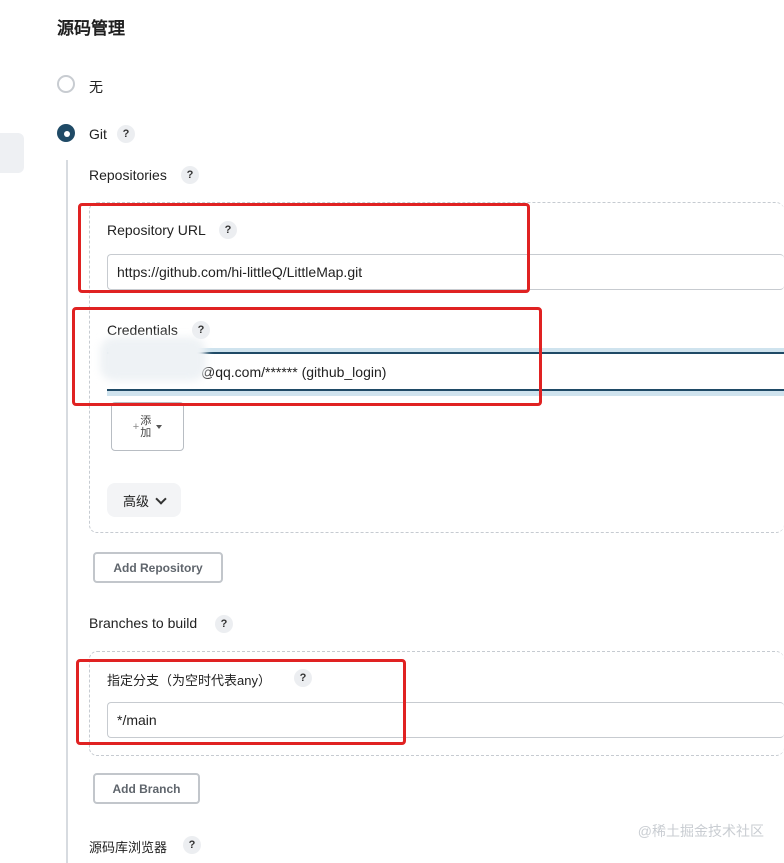  I want to click on git-section-indent-line, so click(67, 511).